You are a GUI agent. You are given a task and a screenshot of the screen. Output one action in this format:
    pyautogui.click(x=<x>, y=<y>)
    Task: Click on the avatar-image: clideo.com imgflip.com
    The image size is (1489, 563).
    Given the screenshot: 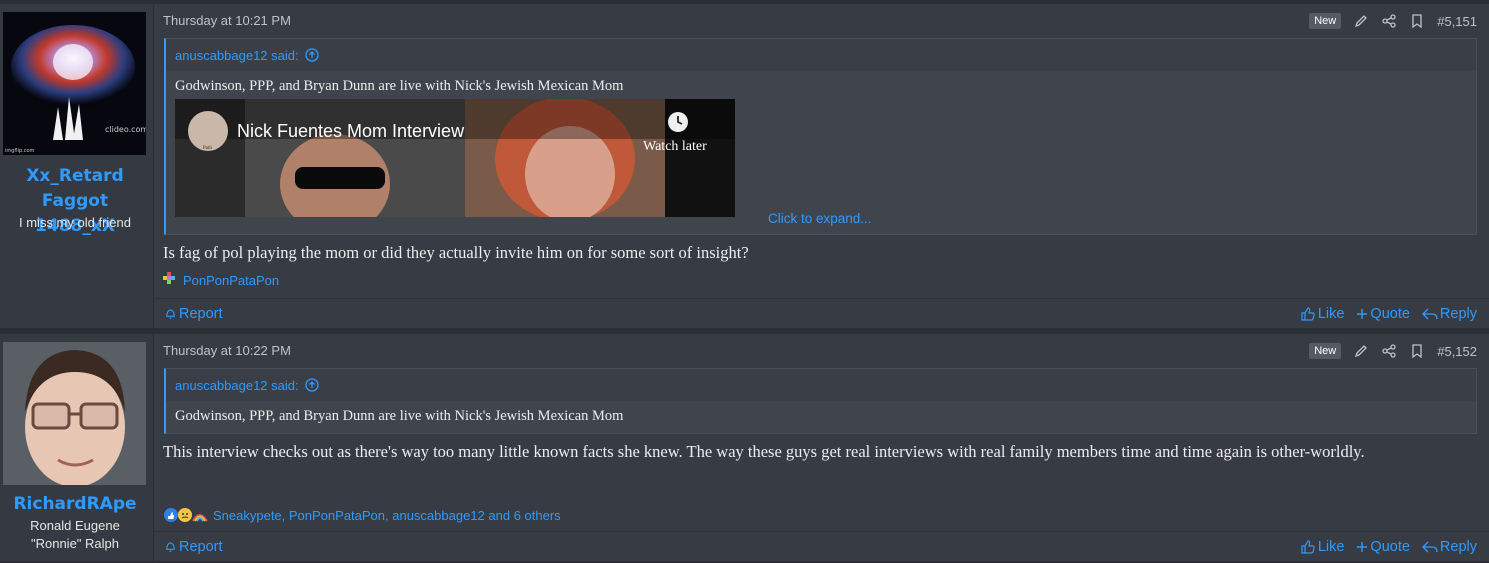 What is the action you would take?
    pyautogui.click(x=74, y=83)
    